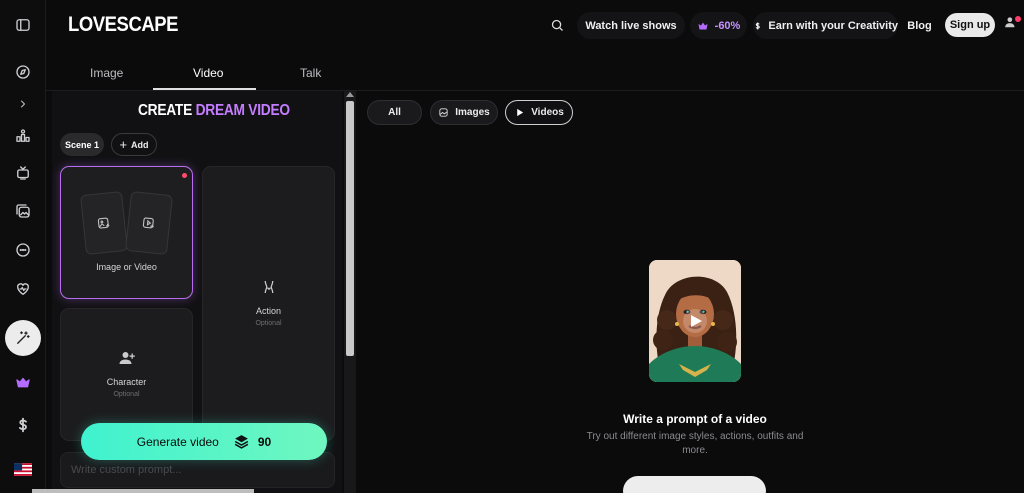 The image size is (1024, 493). Describe the element at coordinates (184, 175) in the screenshot. I see `required-dot` at that location.